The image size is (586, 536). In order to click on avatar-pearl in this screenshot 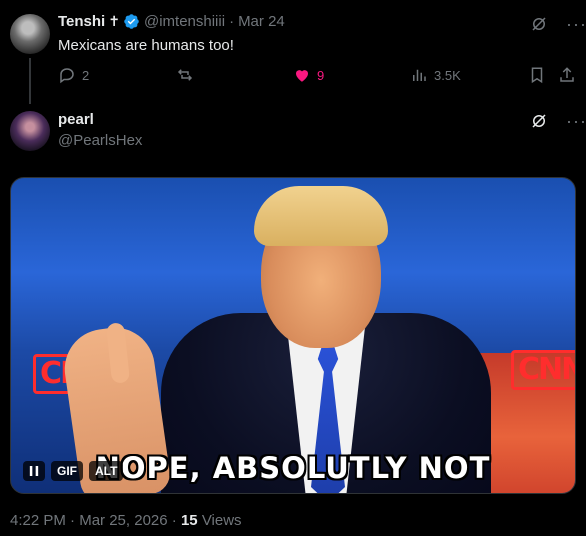, I will do `click(30, 131)`.